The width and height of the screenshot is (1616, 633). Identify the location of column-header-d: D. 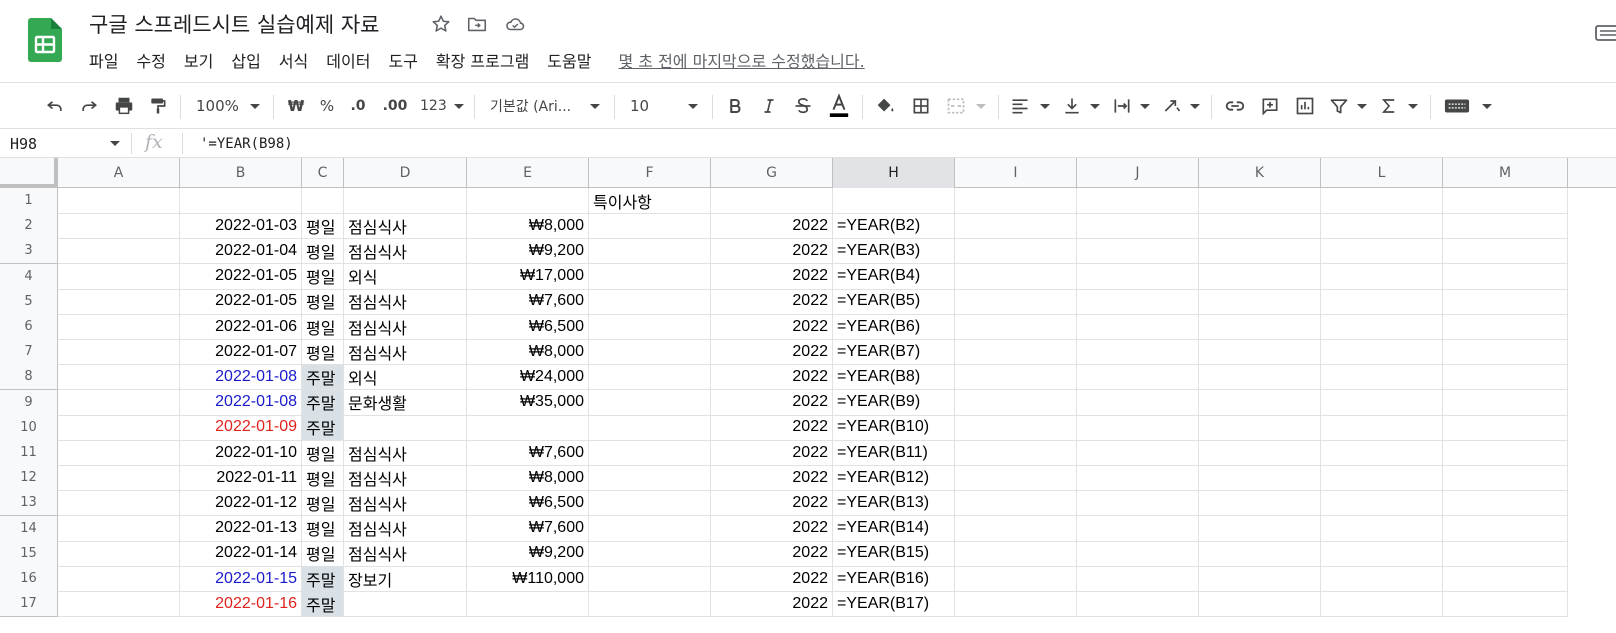
(405, 173).